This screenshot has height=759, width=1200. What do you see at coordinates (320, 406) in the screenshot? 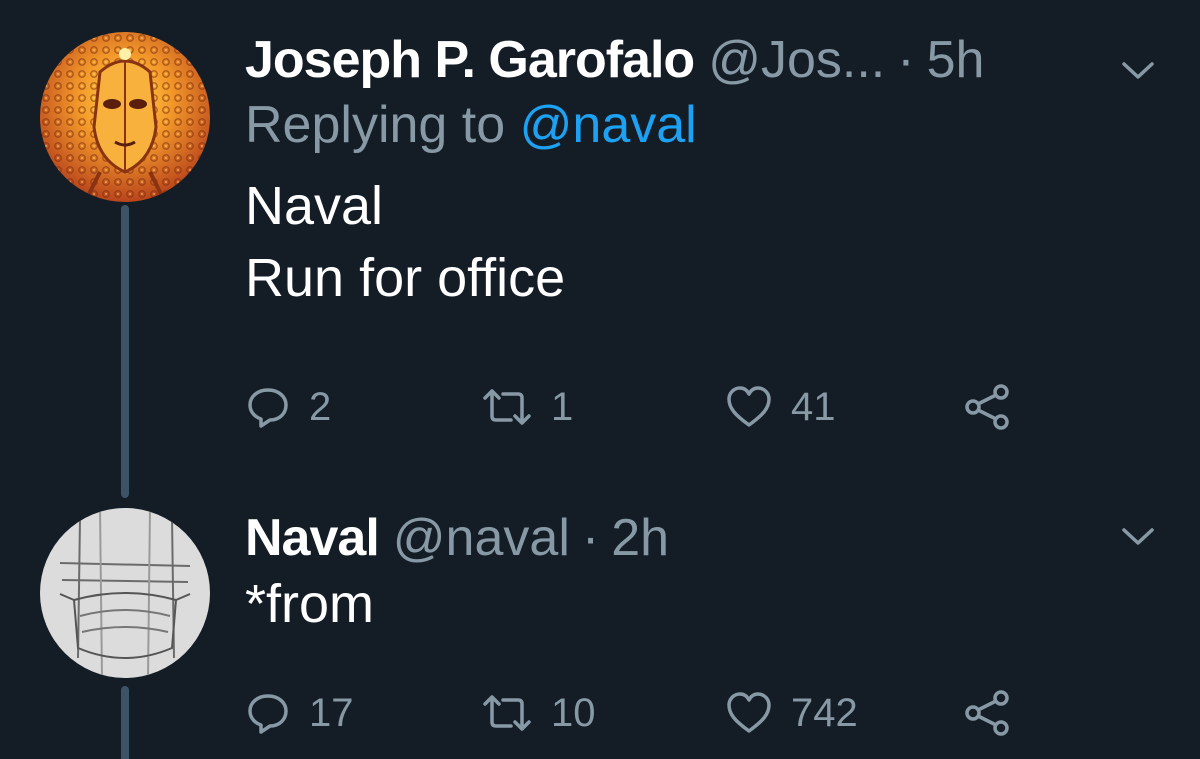
I see `reply-count: 2` at bounding box center [320, 406].